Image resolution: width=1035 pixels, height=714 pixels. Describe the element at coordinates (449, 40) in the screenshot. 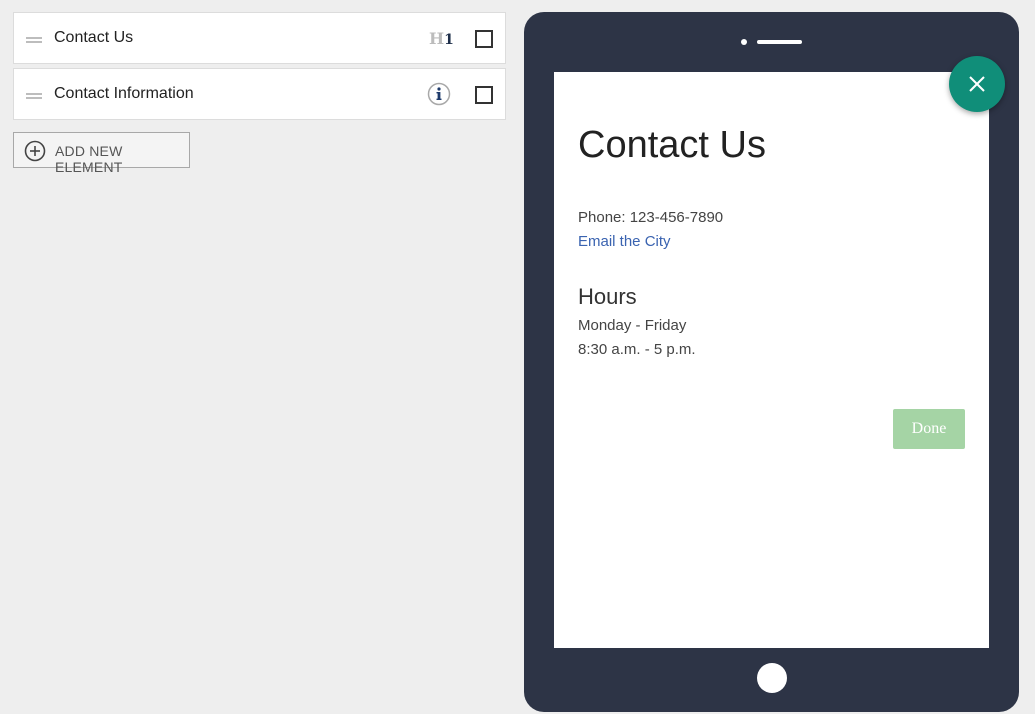

I see `h1-icon-number: 1` at that location.